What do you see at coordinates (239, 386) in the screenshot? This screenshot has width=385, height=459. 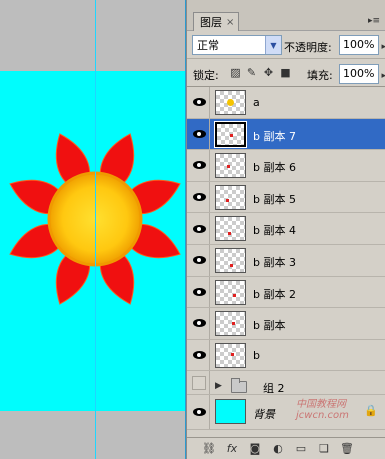 I see `folder-icon` at bounding box center [239, 386].